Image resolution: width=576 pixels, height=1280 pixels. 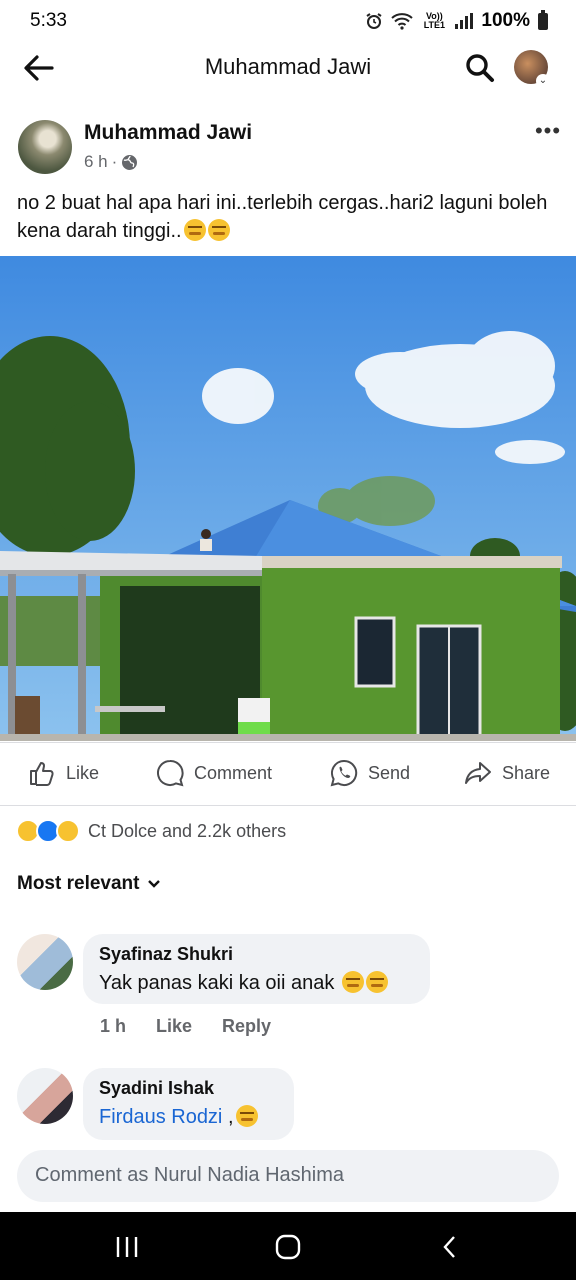 I want to click on like-thumb-icon, so click(x=42, y=774).